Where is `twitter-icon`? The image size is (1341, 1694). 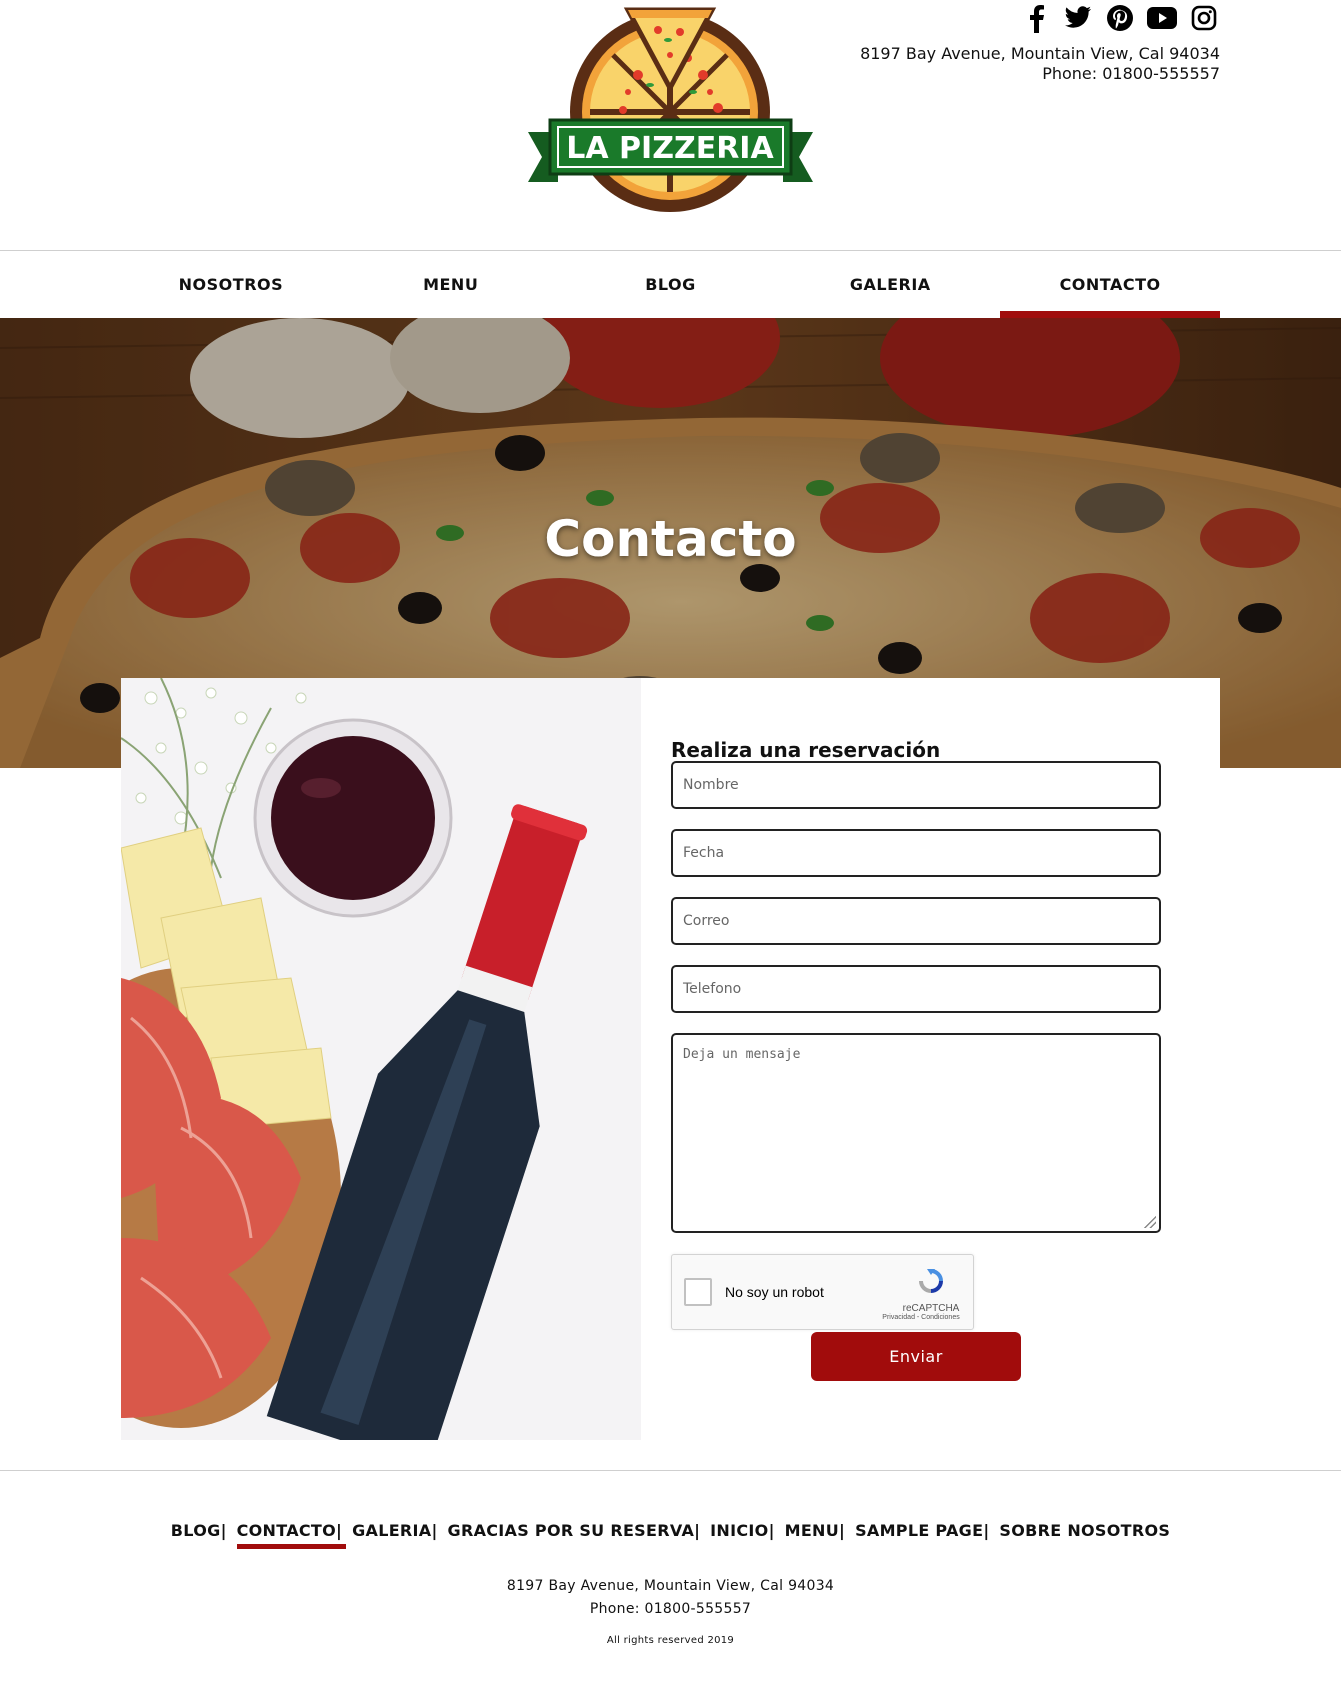
twitter-icon is located at coordinates (1078, 18).